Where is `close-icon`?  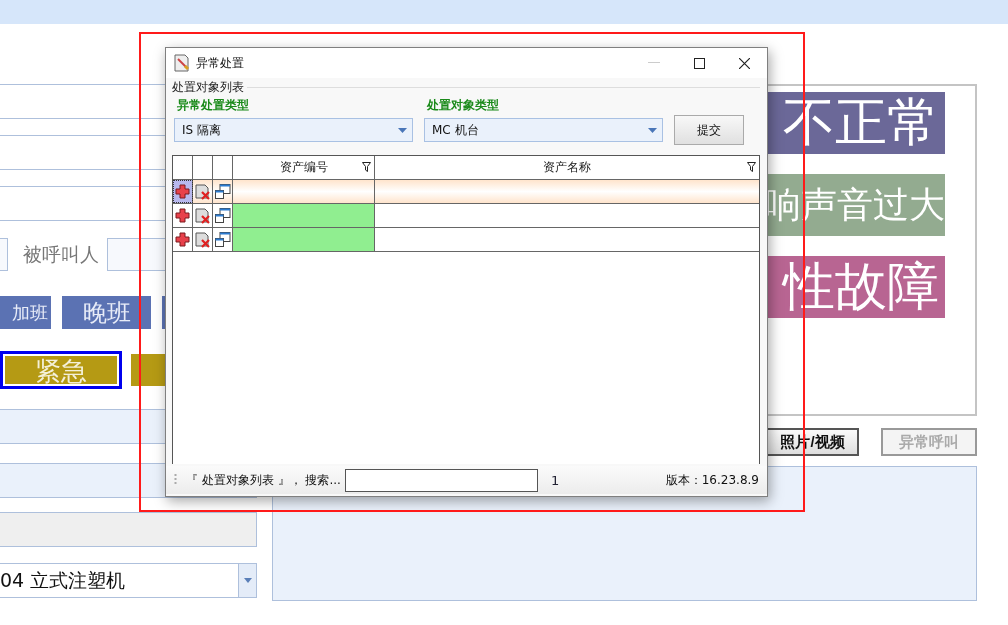
close-icon is located at coordinates (744, 63).